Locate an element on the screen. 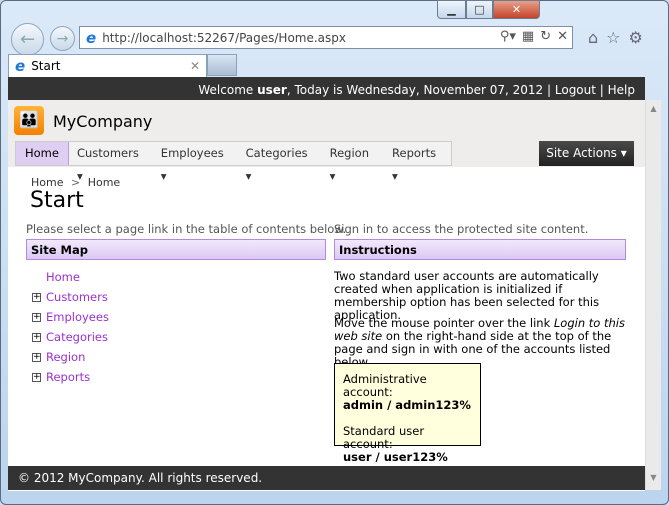  welcome-text: Welcome is located at coordinates (228, 90).